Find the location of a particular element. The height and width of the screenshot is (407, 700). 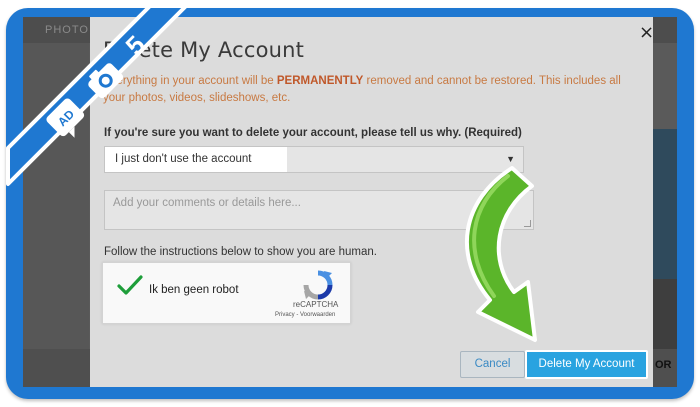

checkmark-icon is located at coordinates (130, 286).